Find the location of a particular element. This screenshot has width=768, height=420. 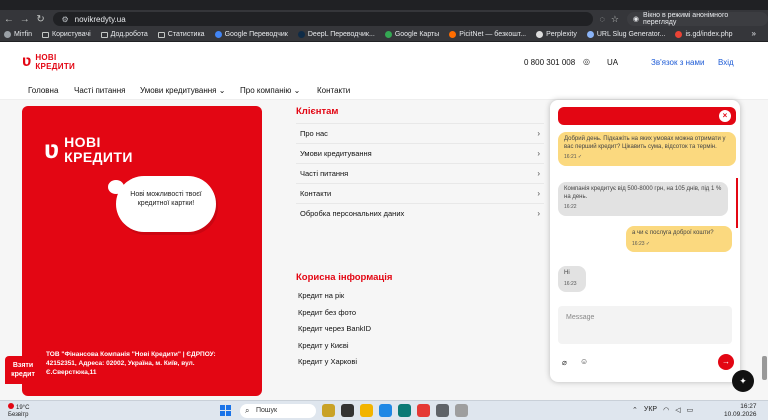

volume-icon: ◁ is located at coordinates (677, 410).